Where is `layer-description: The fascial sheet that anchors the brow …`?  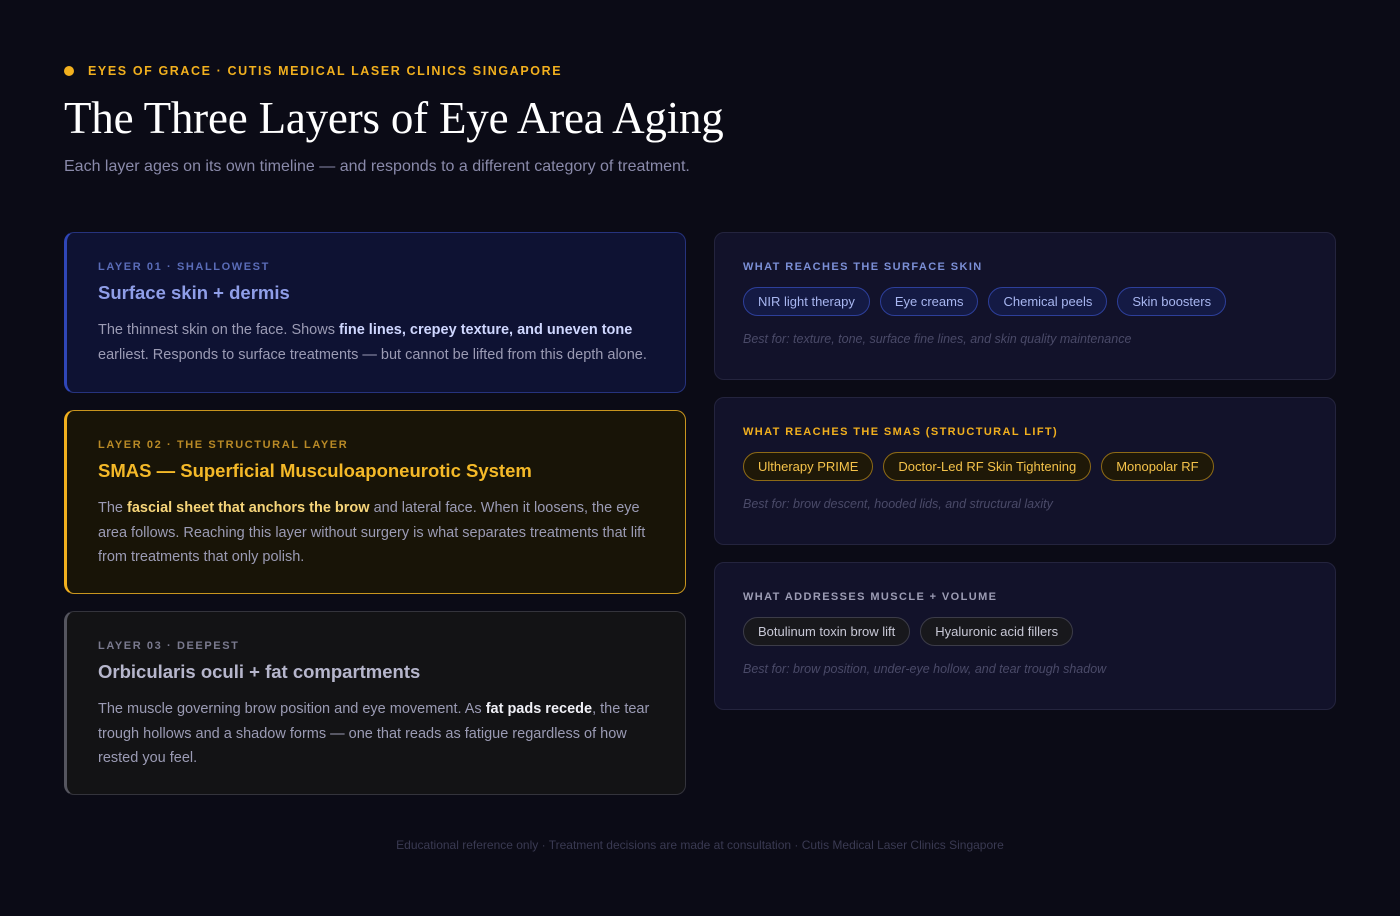
layer-description: The fascial sheet that anchors the brow … is located at coordinates (372, 532).